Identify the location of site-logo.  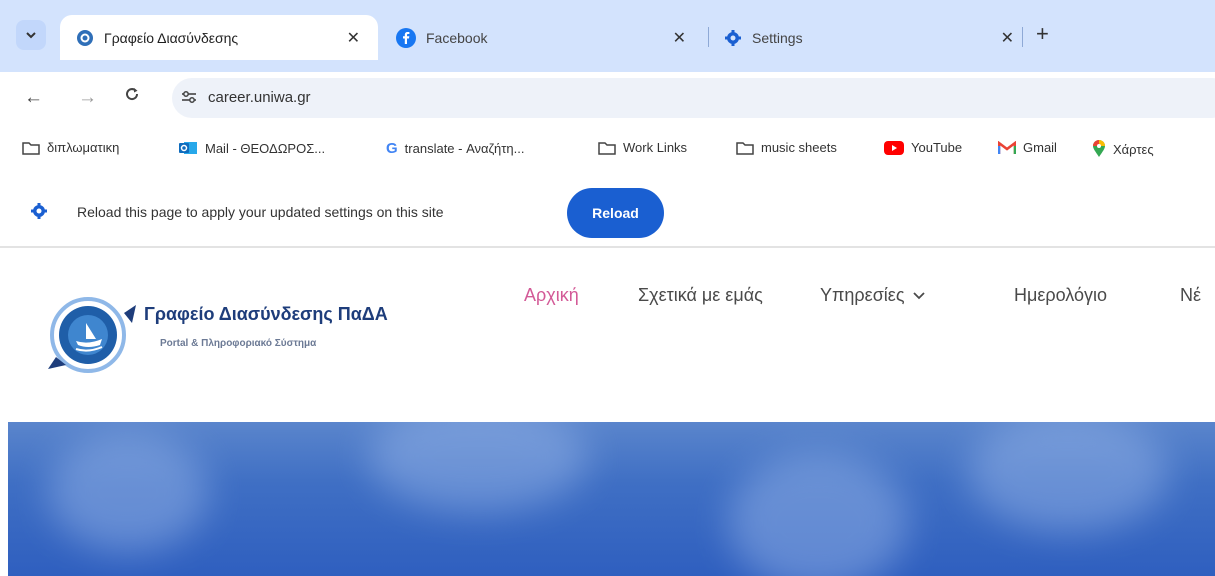
(92, 335).